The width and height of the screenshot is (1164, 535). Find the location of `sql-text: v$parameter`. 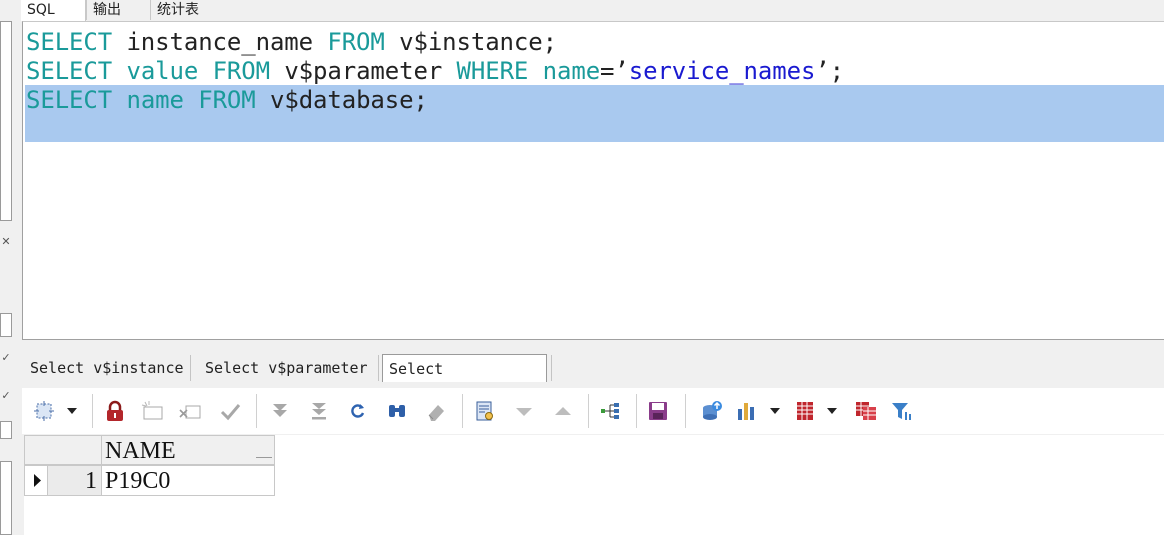

sql-text: v$parameter is located at coordinates (363, 71).